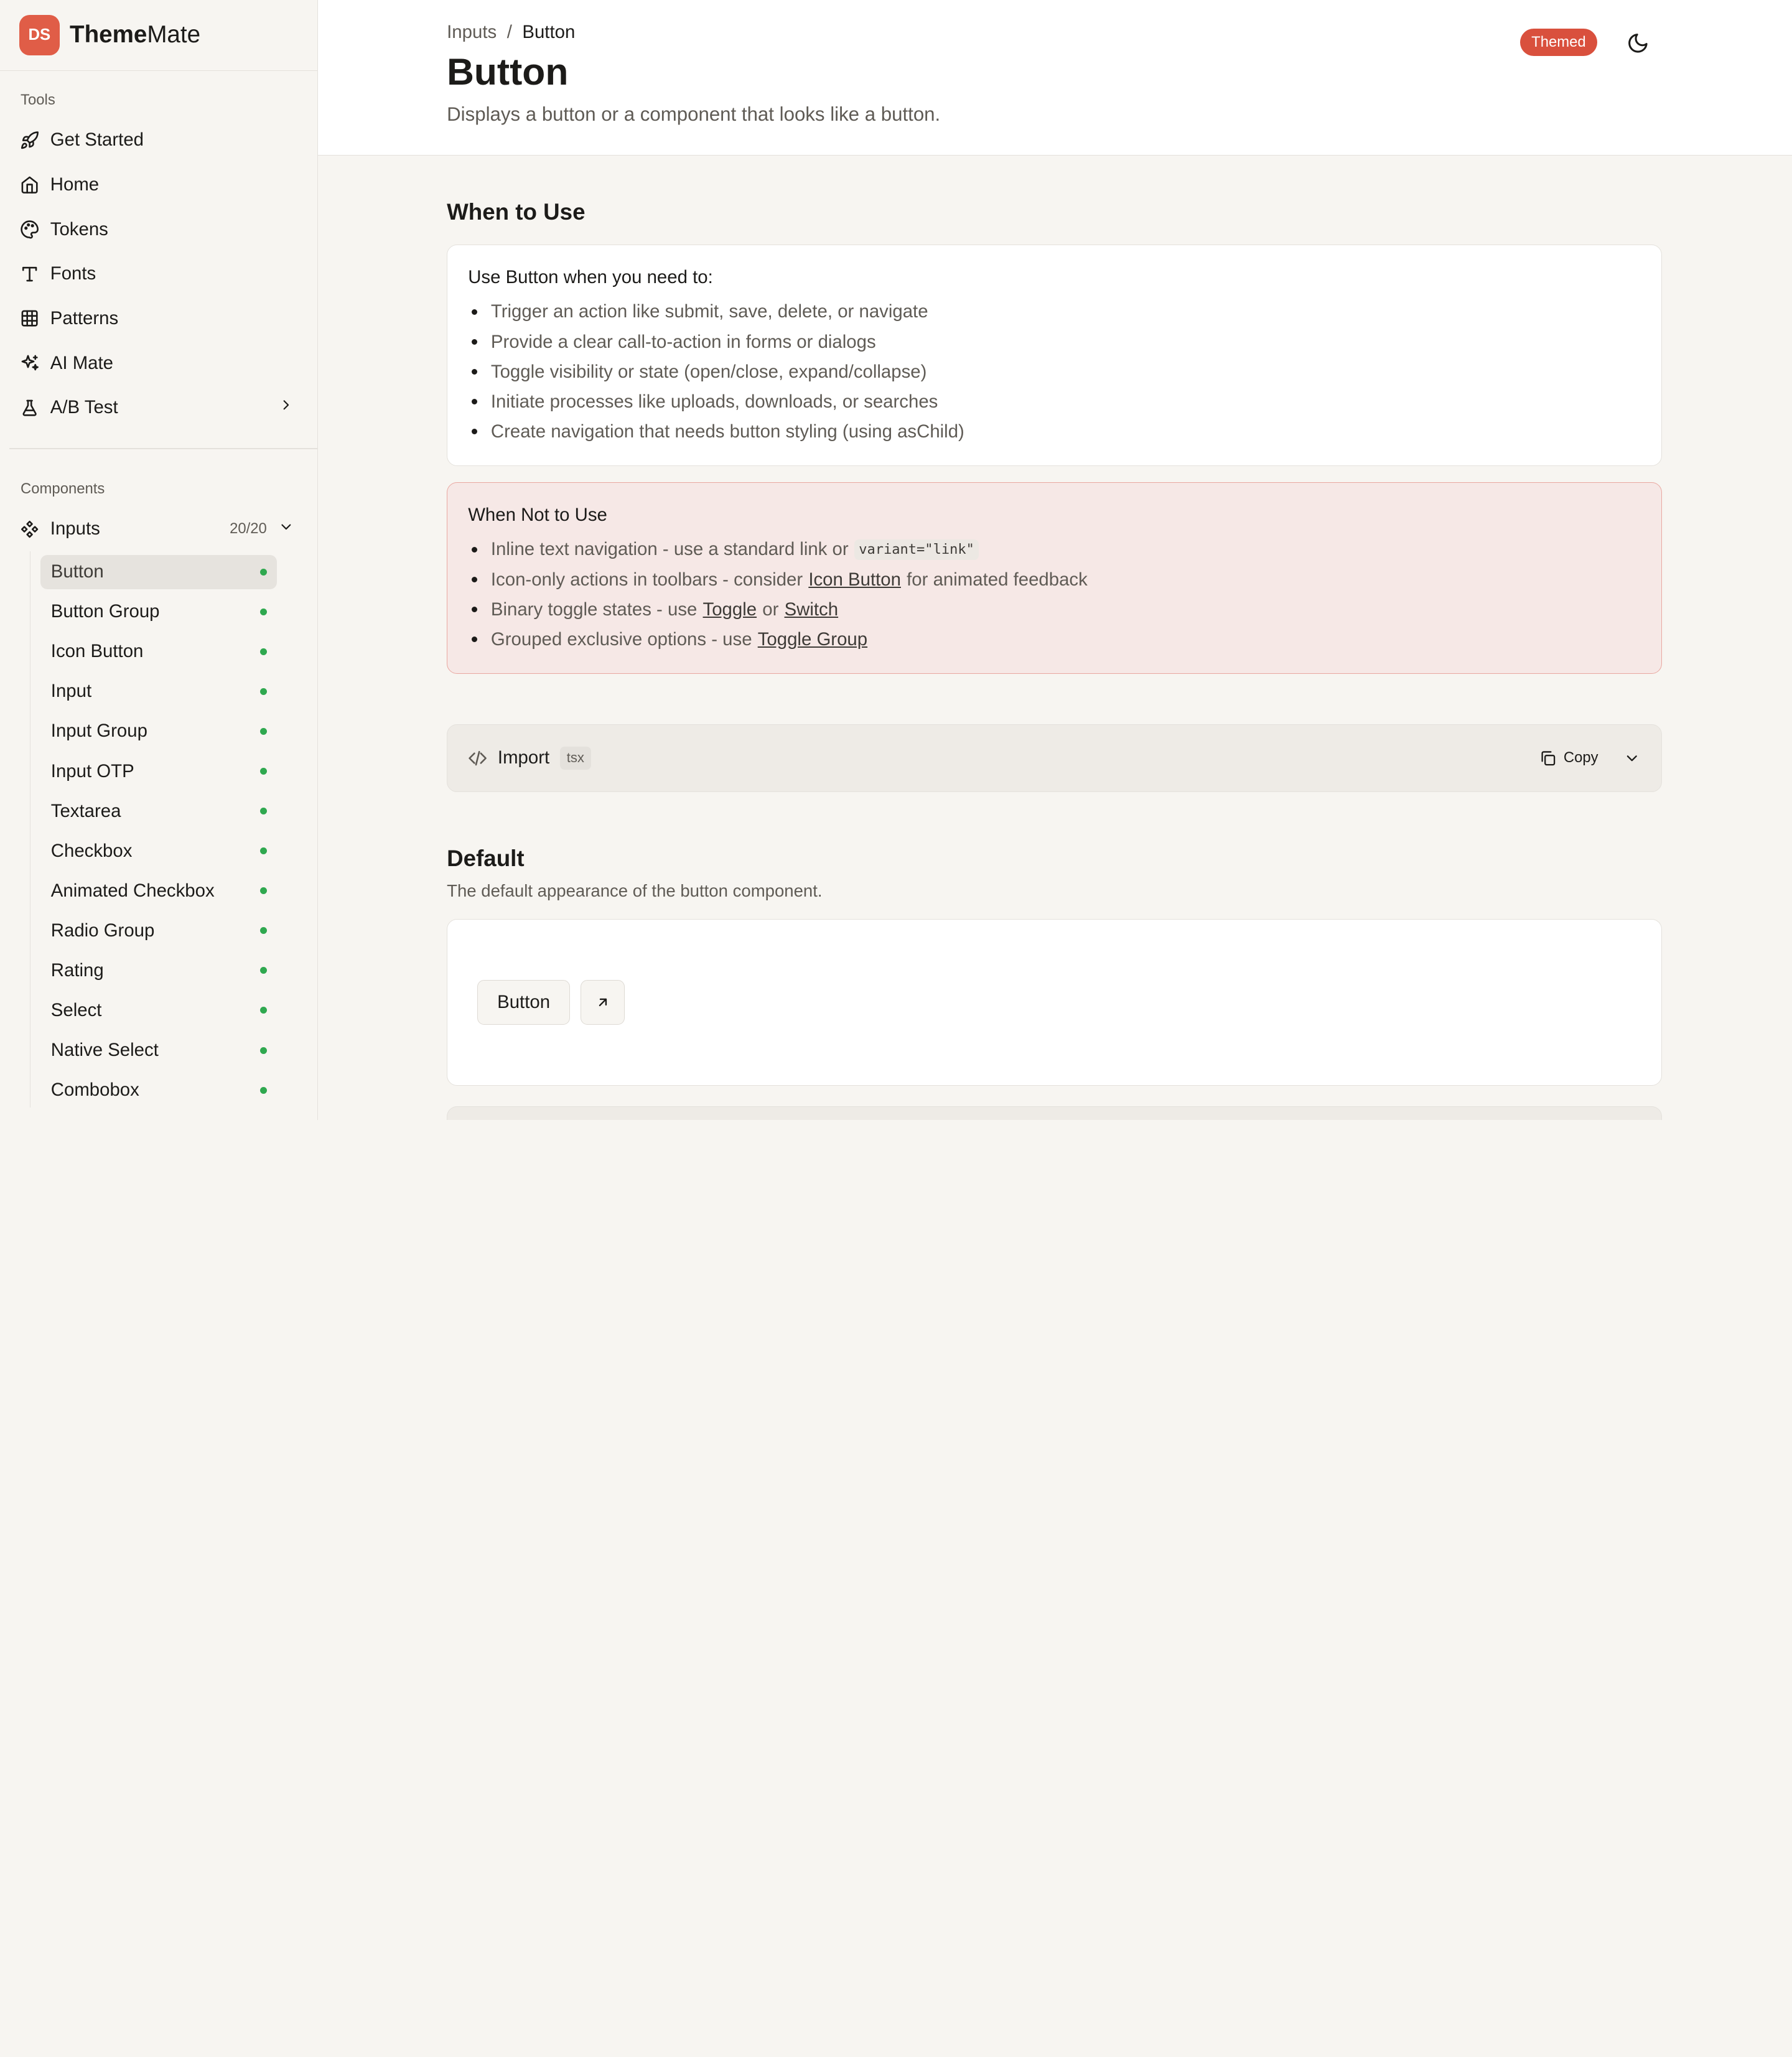 This screenshot has height=2057, width=1792. I want to click on sidebar-group-inputs: Inputs 20/20, so click(158, 528).